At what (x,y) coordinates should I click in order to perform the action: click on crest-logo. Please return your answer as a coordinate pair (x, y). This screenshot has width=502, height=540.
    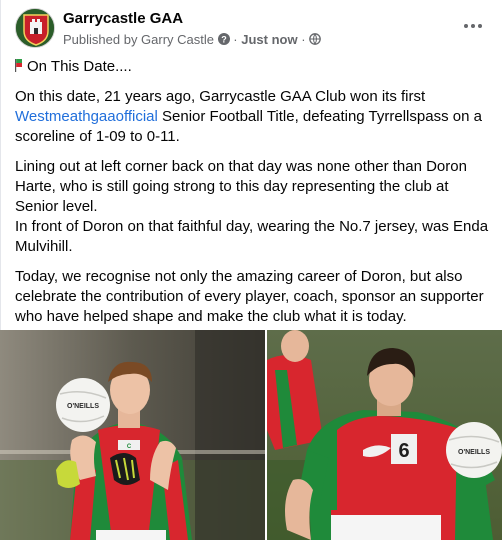
    Looking at the image, I should click on (35, 28).